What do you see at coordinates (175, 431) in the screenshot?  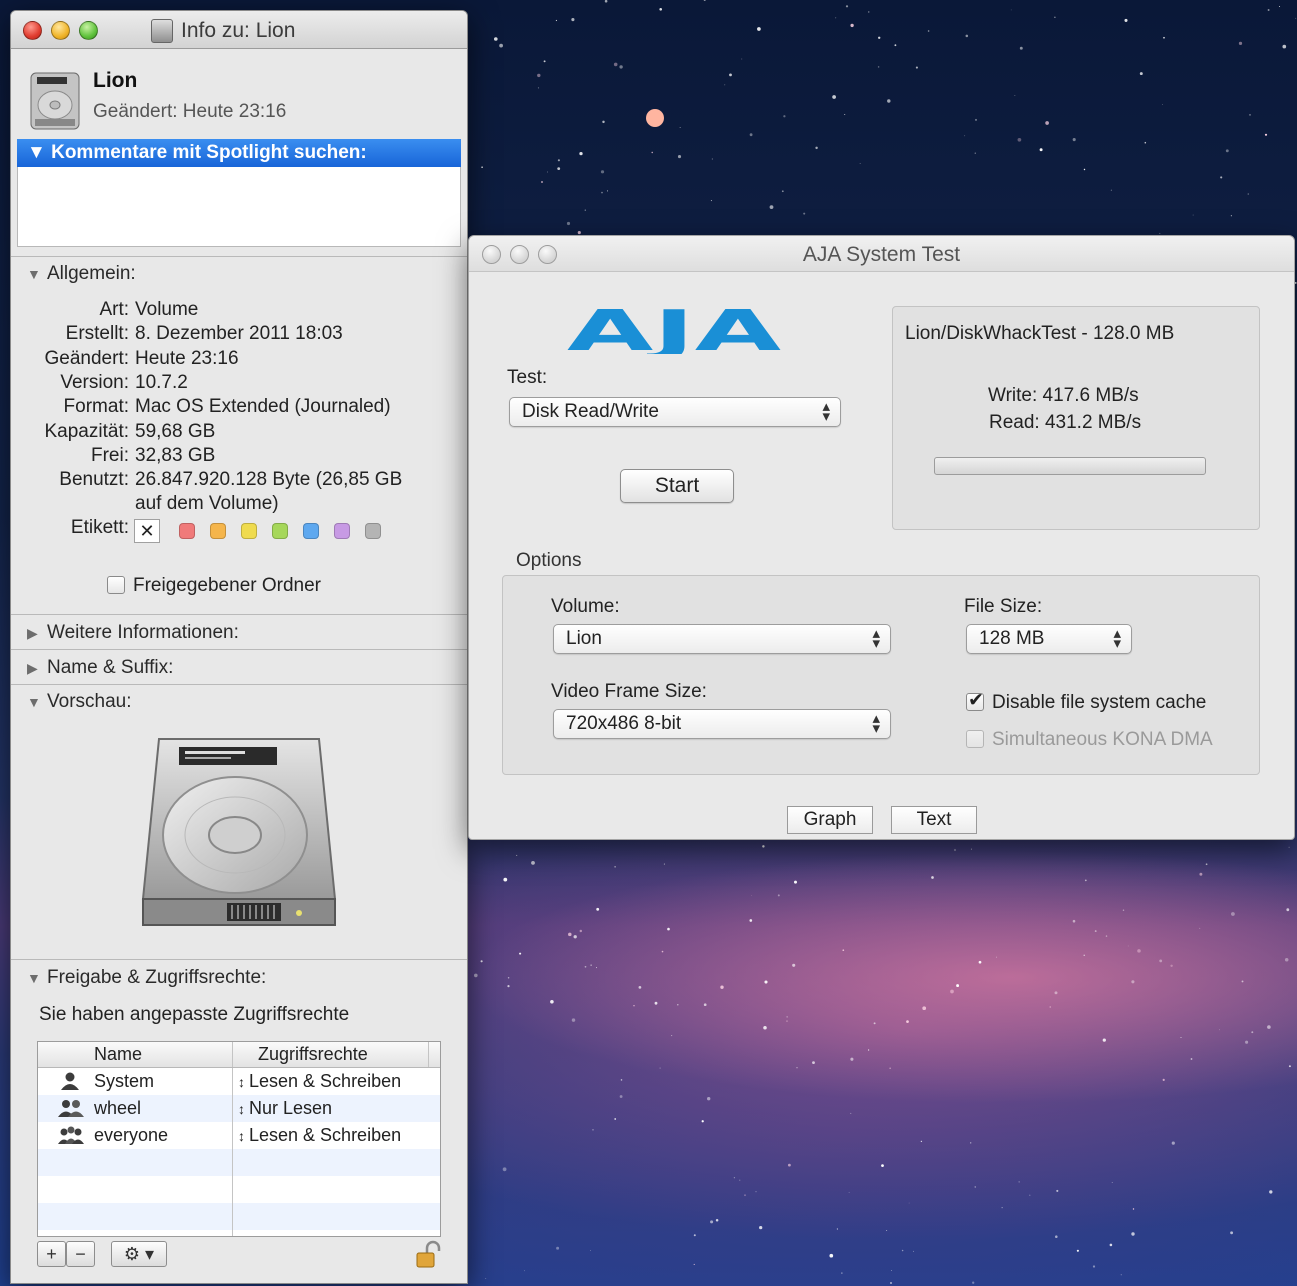 I see `info-value: 59,68 GB` at bounding box center [175, 431].